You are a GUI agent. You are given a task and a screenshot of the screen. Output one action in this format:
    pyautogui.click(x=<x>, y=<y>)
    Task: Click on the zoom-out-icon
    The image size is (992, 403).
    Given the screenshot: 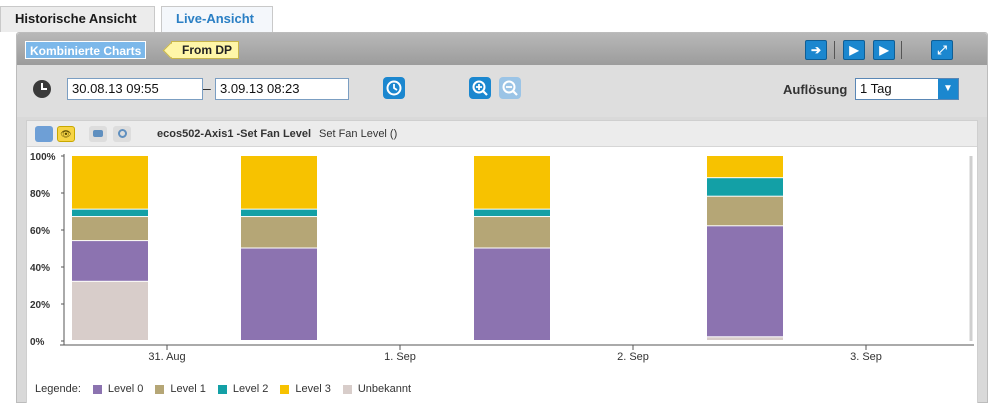 What is the action you would take?
    pyautogui.click(x=510, y=88)
    